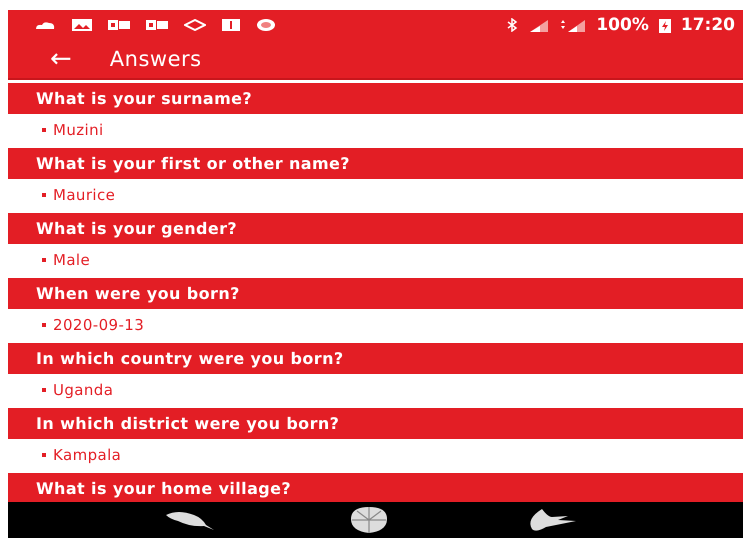 This screenshot has height=538, width=743. I want to click on bluetooth-icon, so click(512, 25).